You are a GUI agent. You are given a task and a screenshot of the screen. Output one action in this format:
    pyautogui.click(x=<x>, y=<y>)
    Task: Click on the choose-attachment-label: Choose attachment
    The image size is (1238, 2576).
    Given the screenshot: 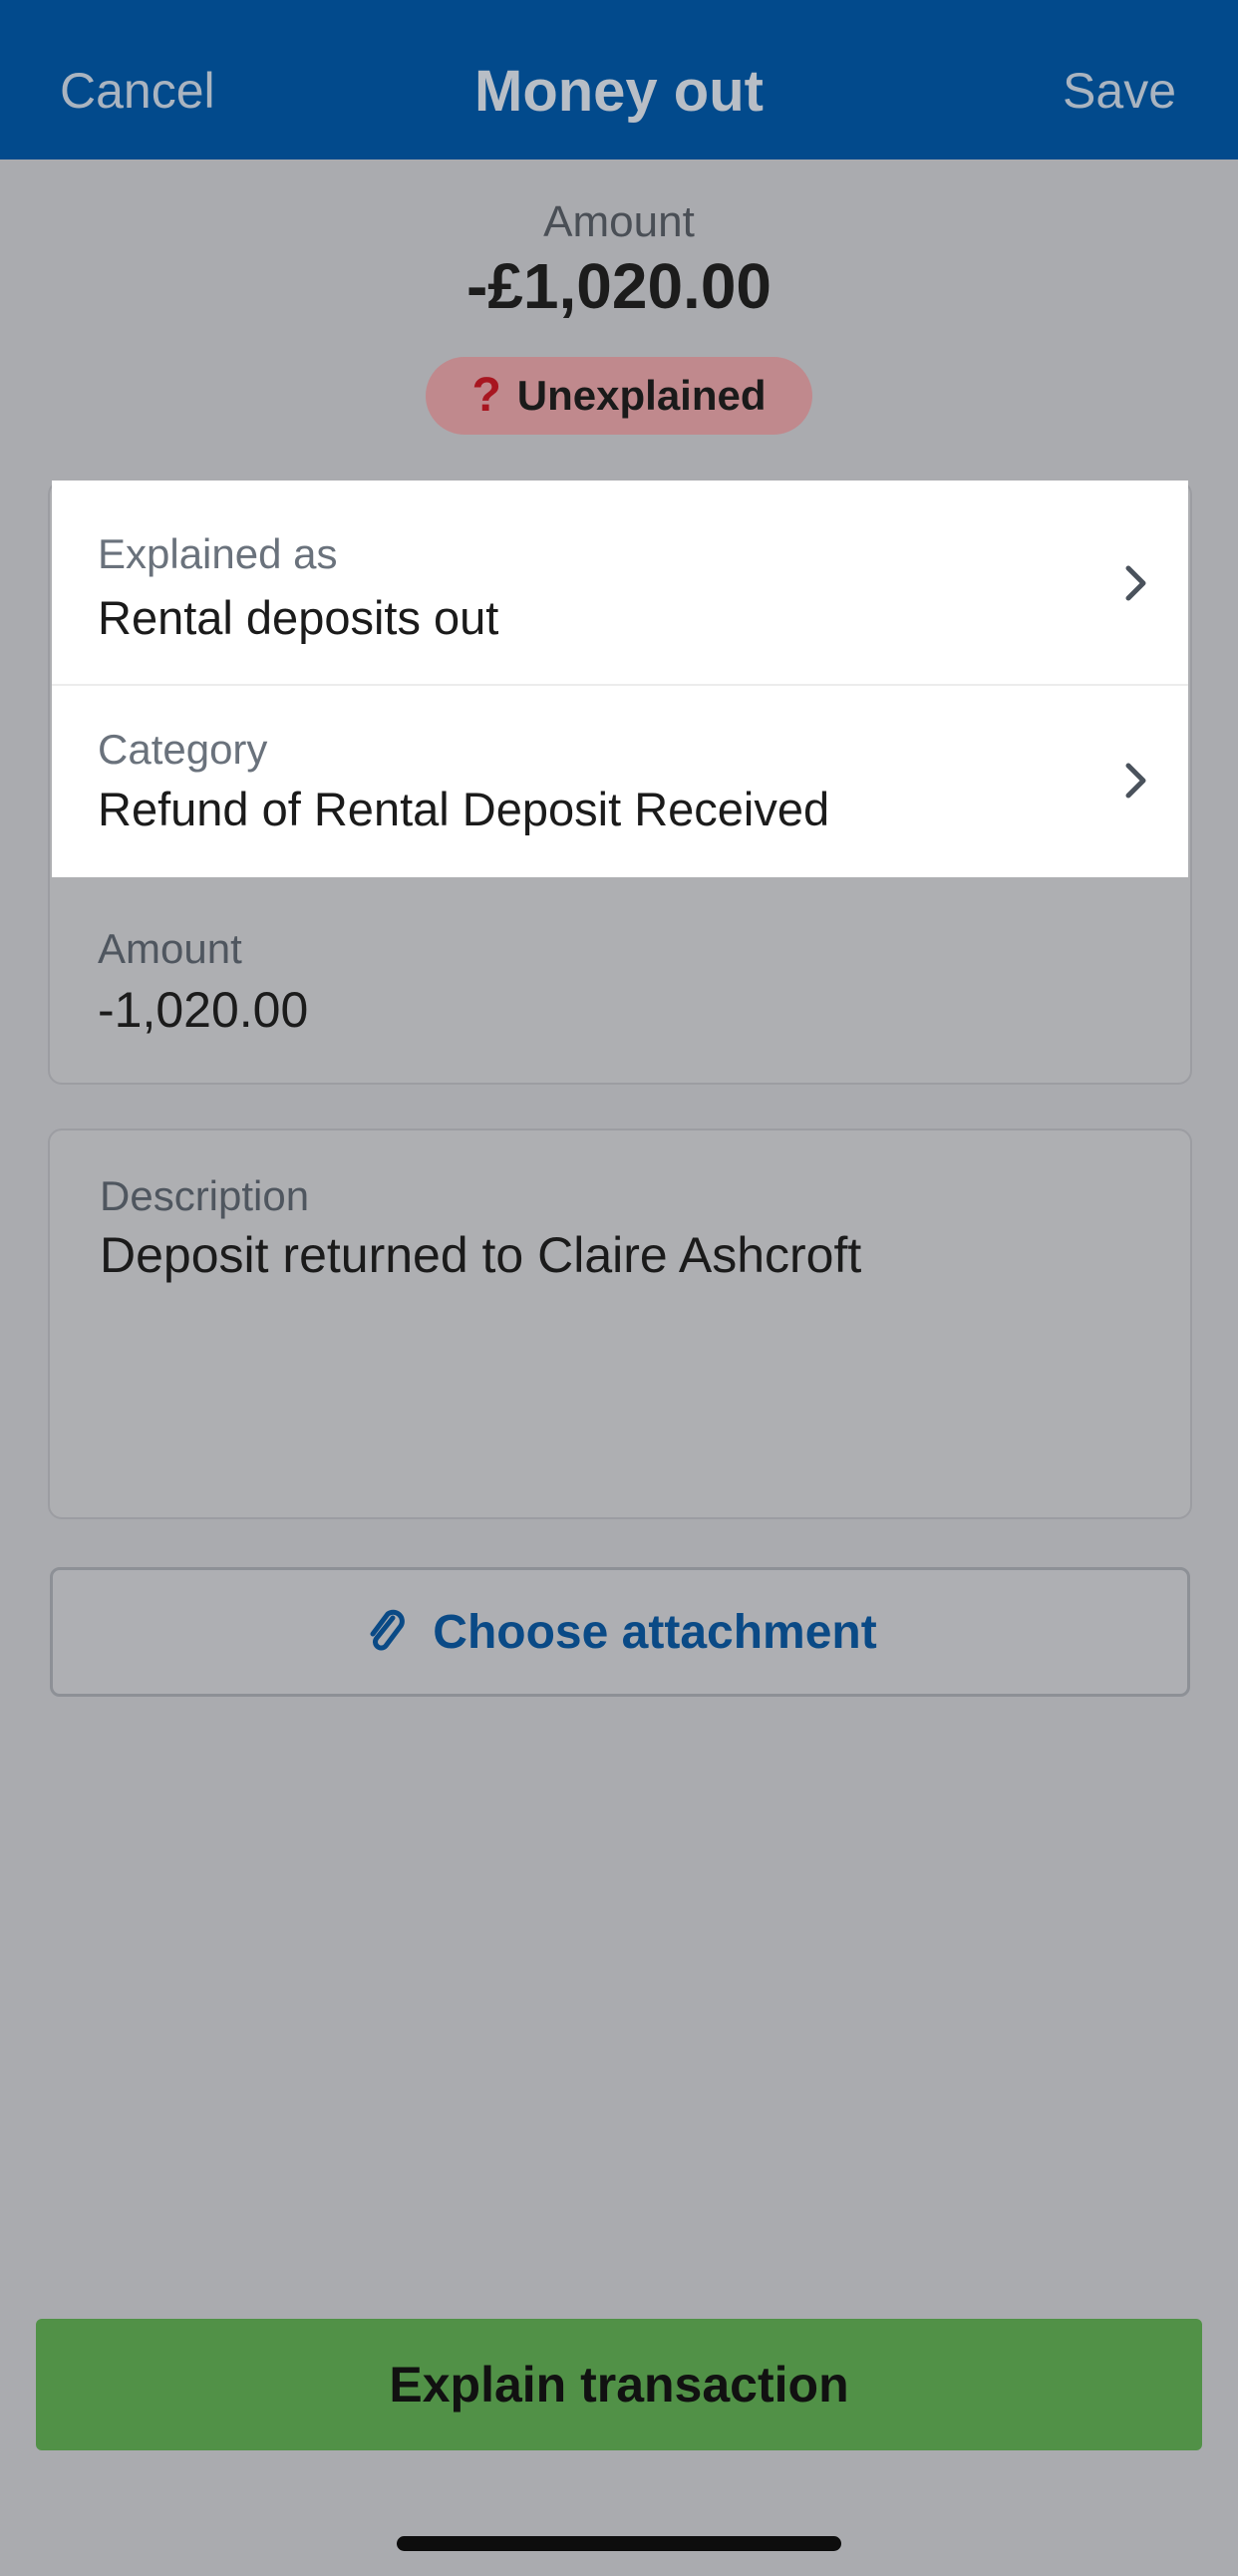 What is the action you would take?
    pyautogui.click(x=655, y=1632)
    